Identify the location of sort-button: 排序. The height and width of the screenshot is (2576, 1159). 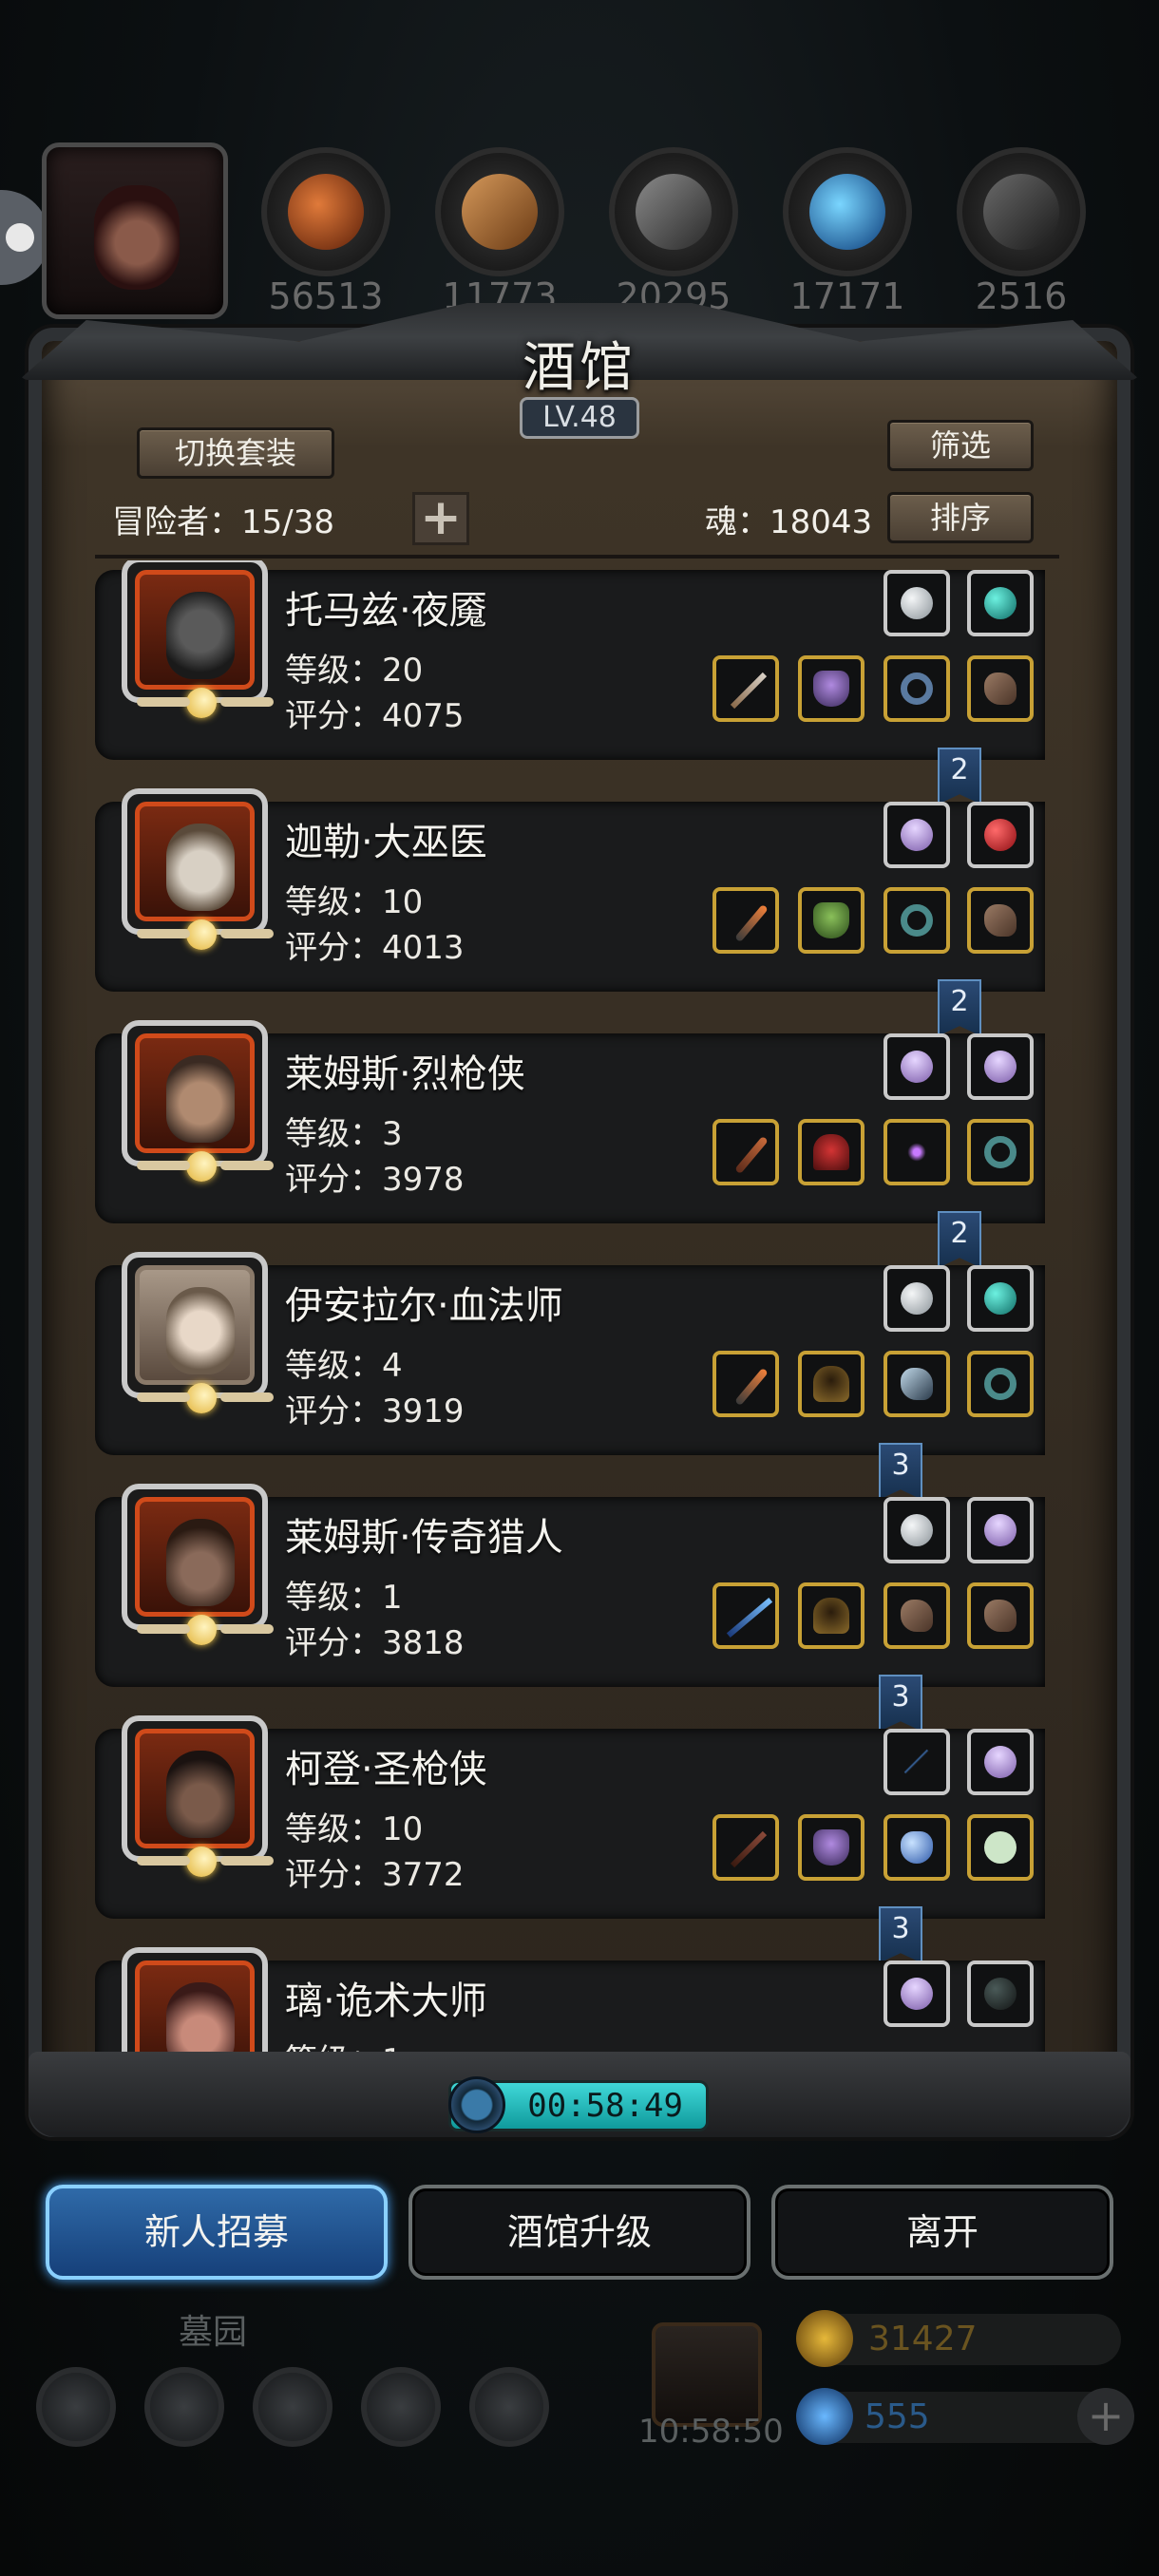
(960, 517).